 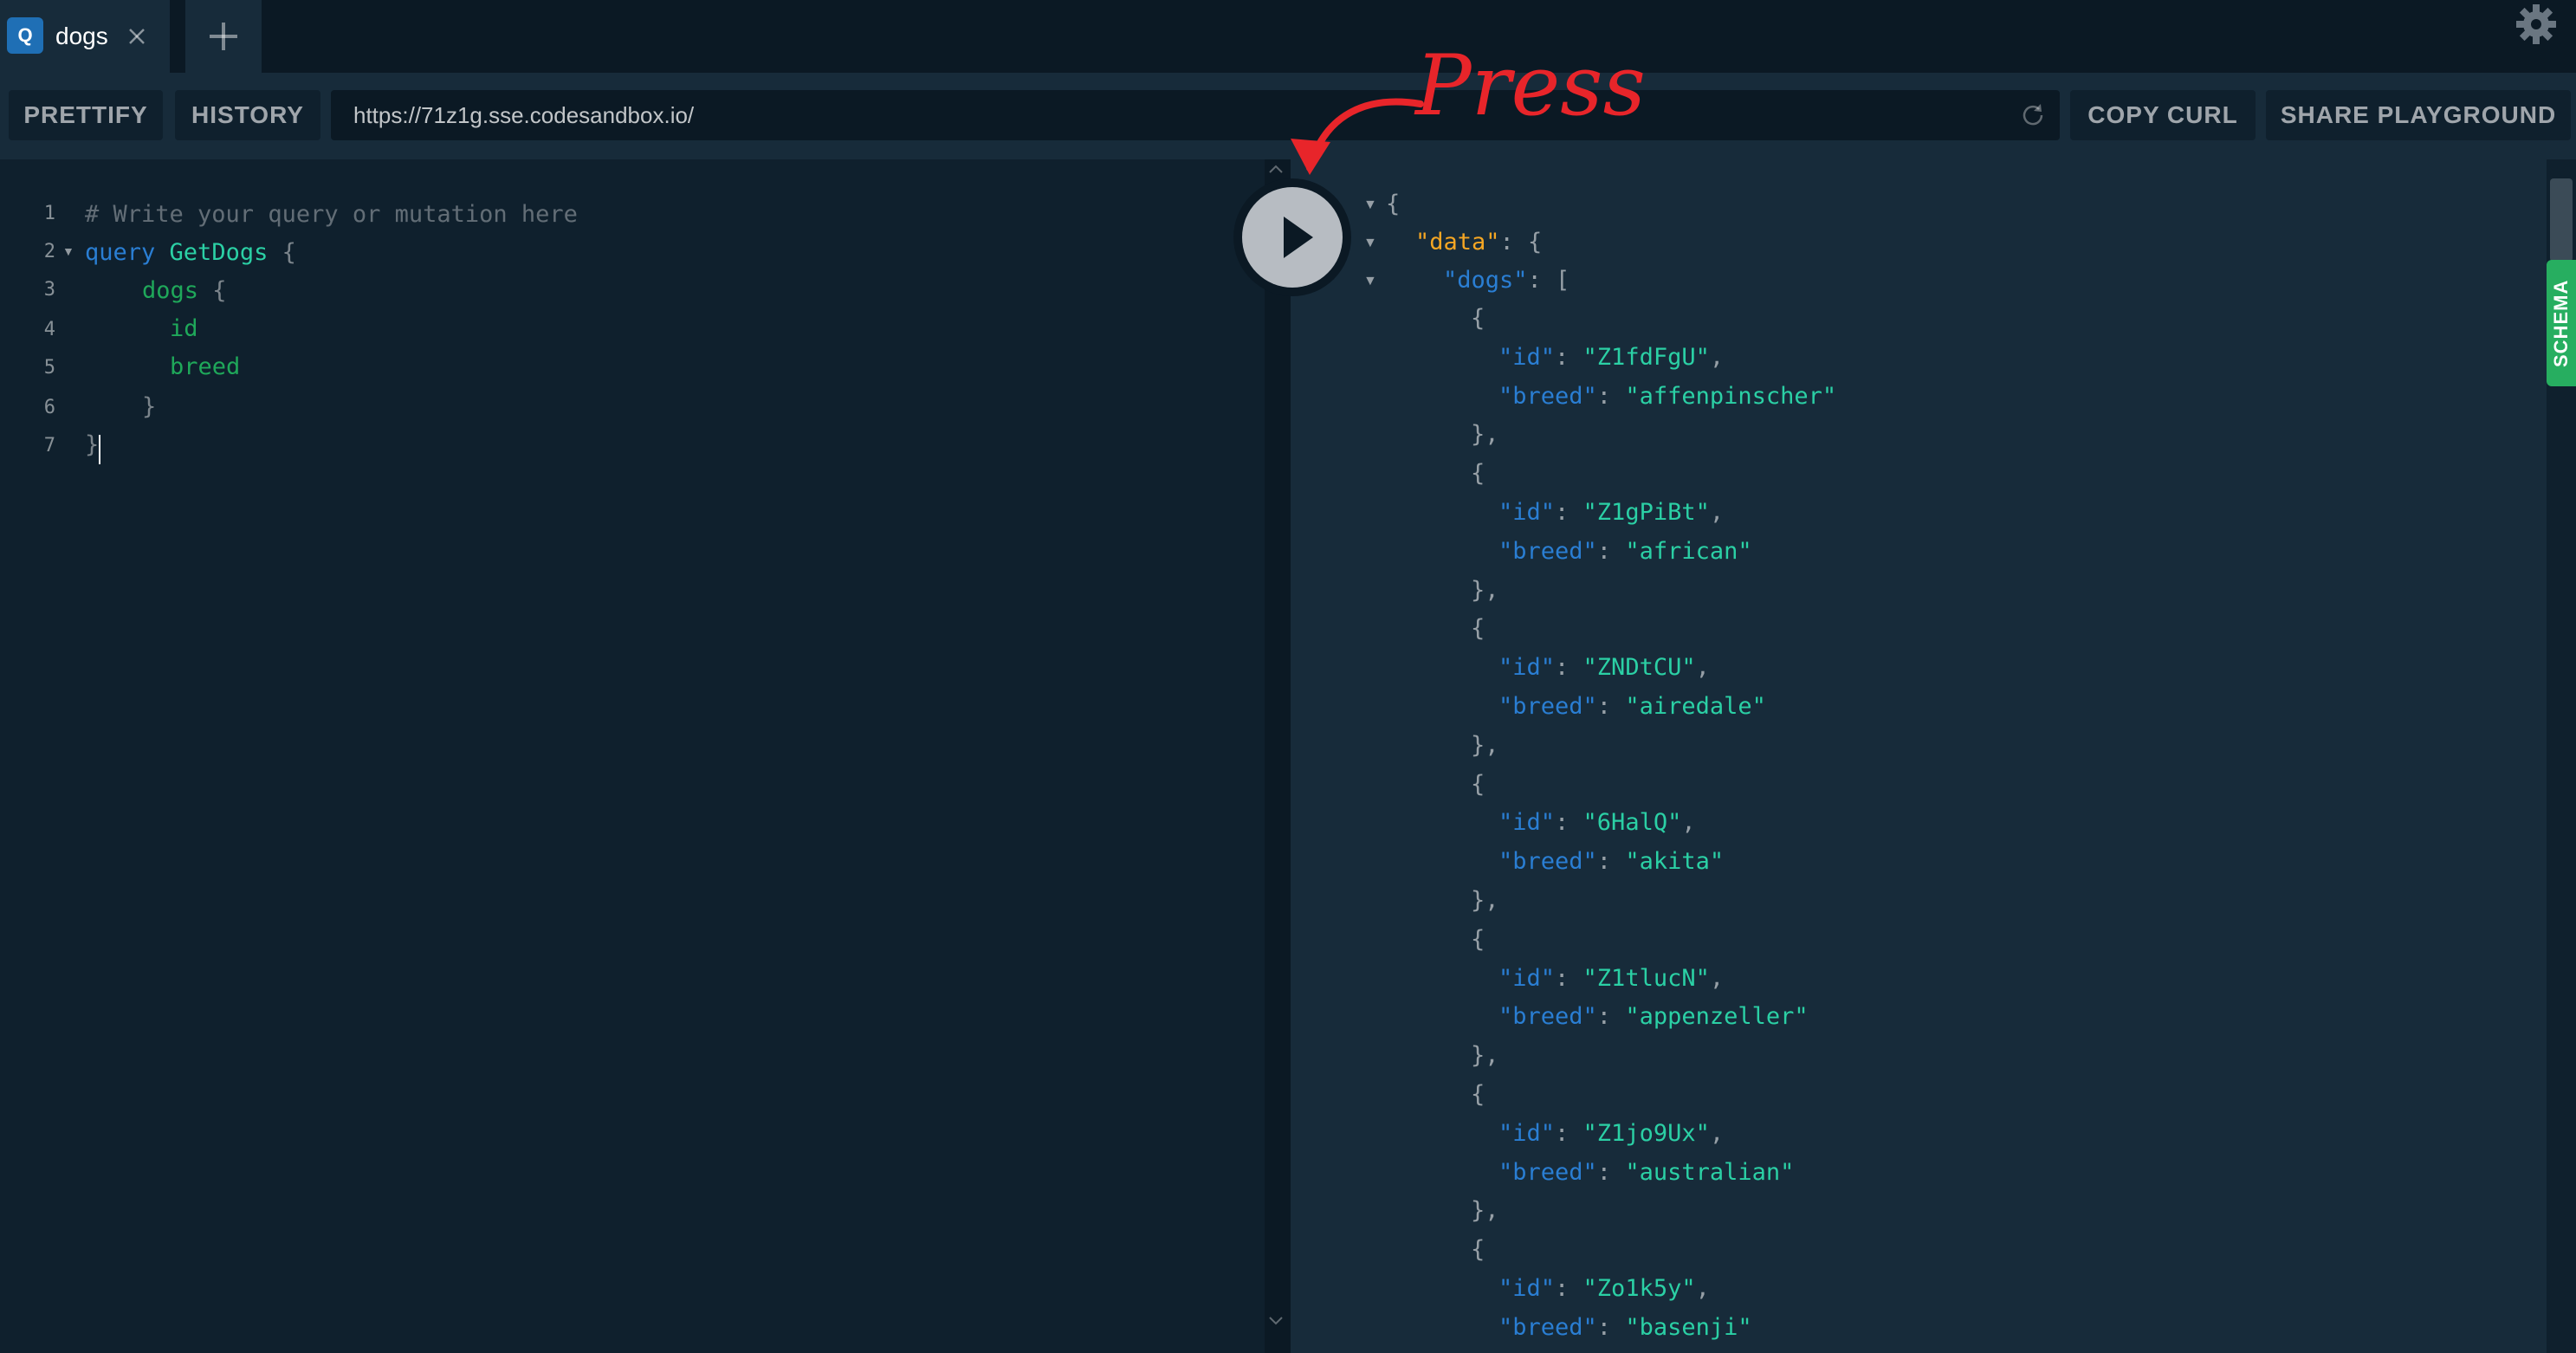 I want to click on line-number: 2, so click(x=49, y=251).